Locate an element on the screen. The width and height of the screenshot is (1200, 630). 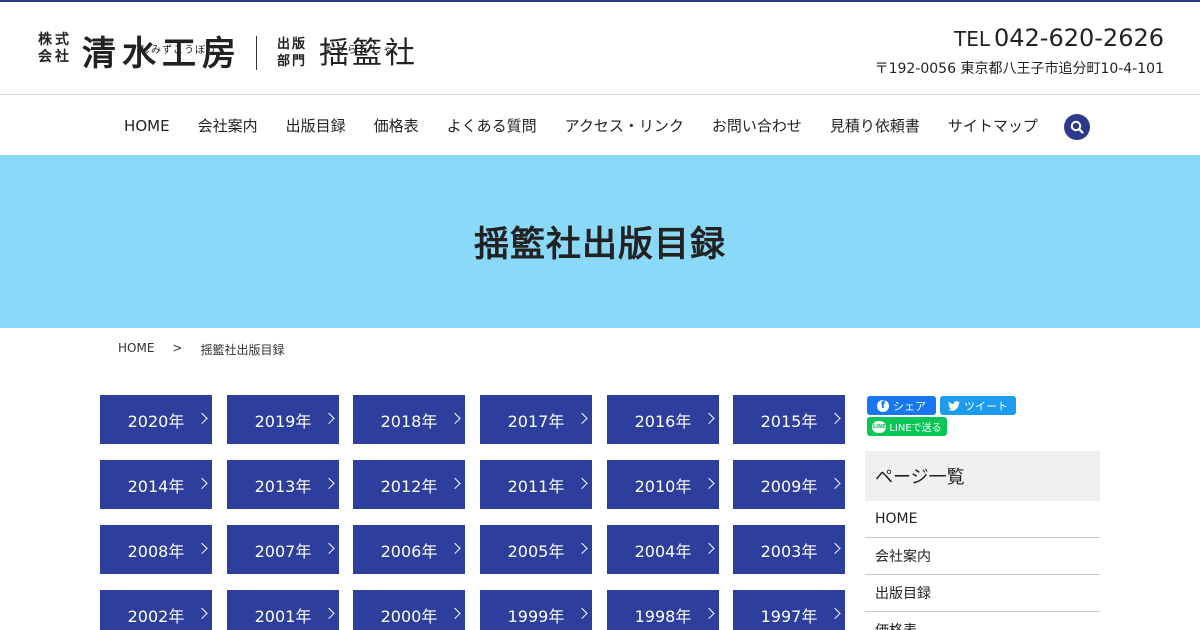
logo-corp-label: 株式 会社 is located at coordinates (55, 49).